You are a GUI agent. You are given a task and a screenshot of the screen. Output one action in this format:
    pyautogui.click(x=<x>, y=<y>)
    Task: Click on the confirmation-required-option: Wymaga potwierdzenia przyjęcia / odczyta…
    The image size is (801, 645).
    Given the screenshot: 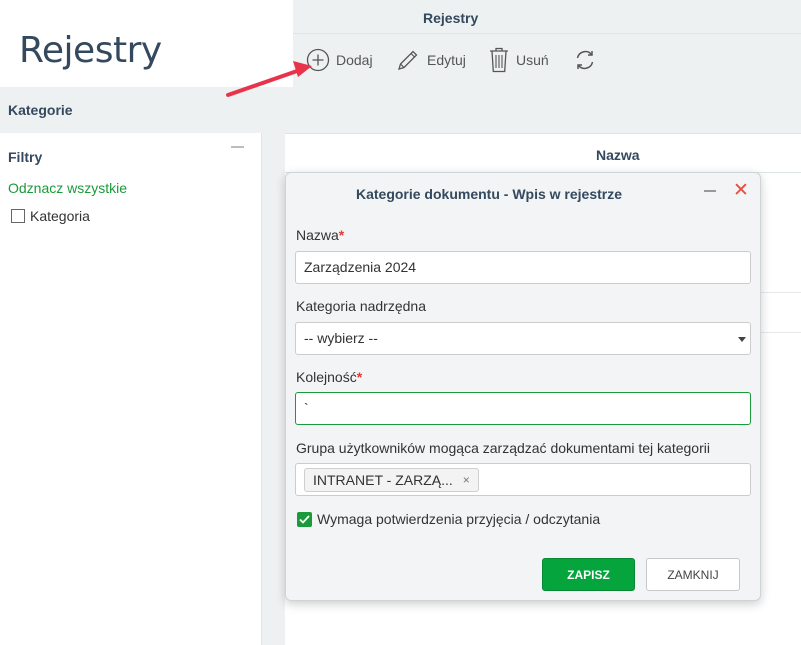 What is the action you would take?
    pyautogui.click(x=448, y=519)
    